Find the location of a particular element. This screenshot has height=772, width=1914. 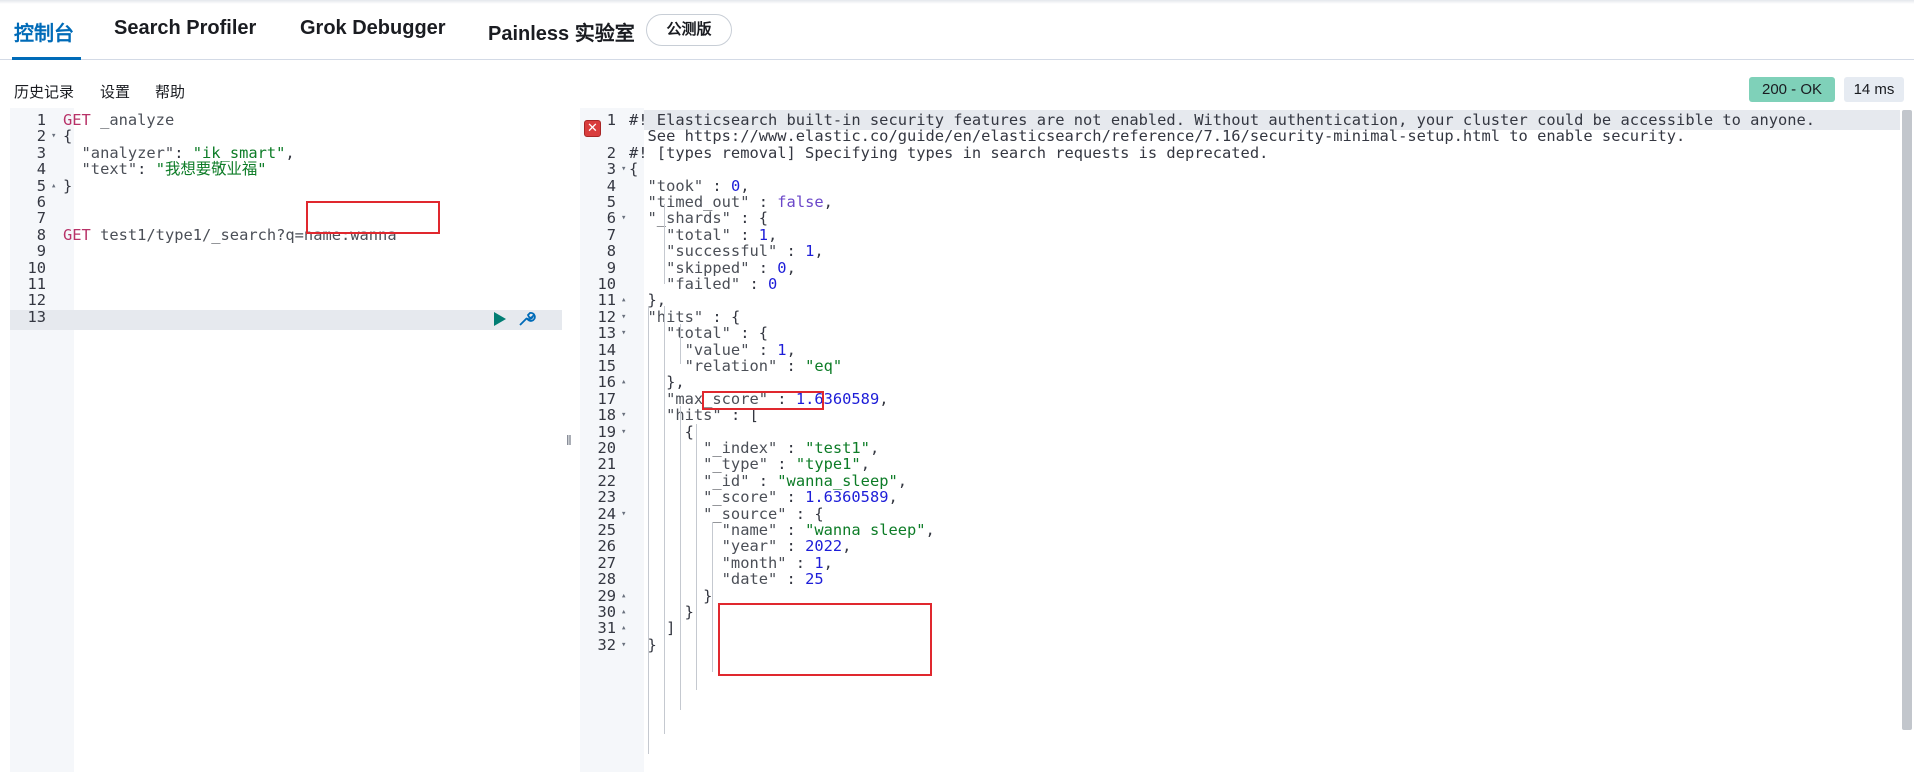

status-badge: 200 - OK is located at coordinates (1792, 89).